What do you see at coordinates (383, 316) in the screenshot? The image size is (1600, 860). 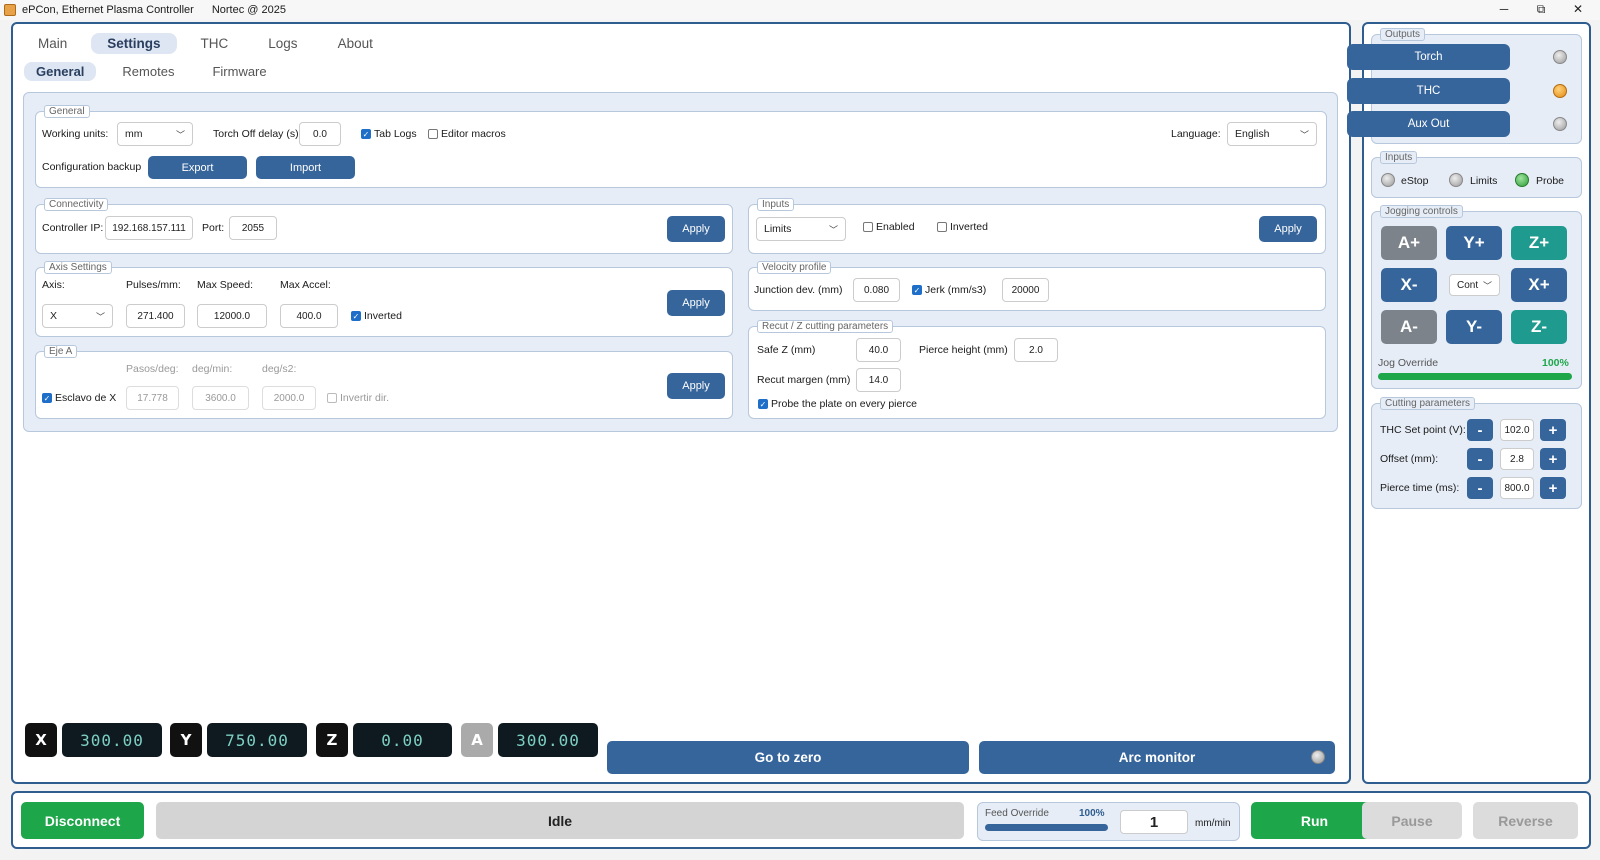 I see `axis-inverted-label: Inverted` at bounding box center [383, 316].